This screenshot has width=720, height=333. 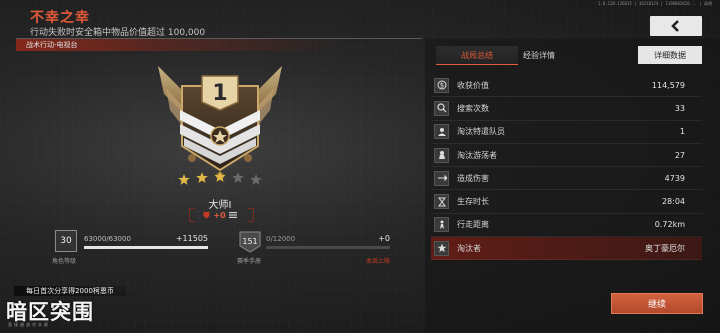 I want to click on list-item: 淘汰者 奥丁豪厄尔, so click(x=566, y=249).